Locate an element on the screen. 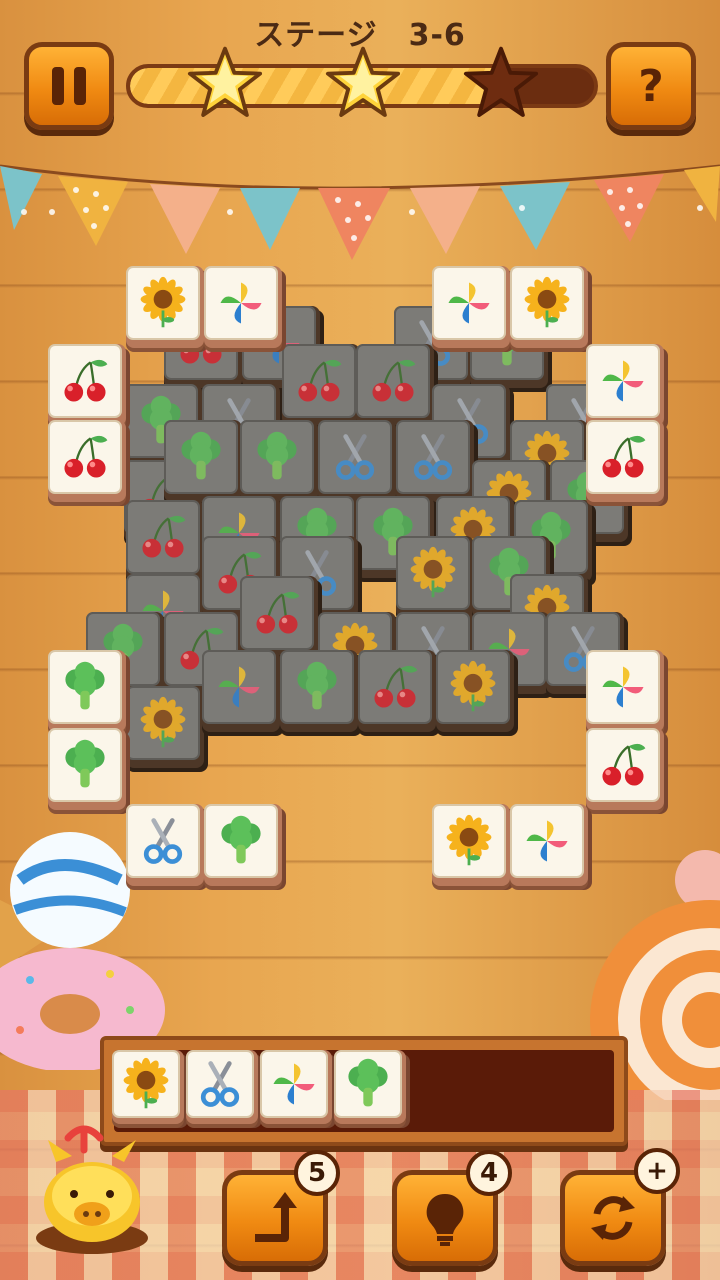 Image resolution: width=720 pixels, height=1280 pixels. shuffle-add-badge: + is located at coordinates (657, 1171).